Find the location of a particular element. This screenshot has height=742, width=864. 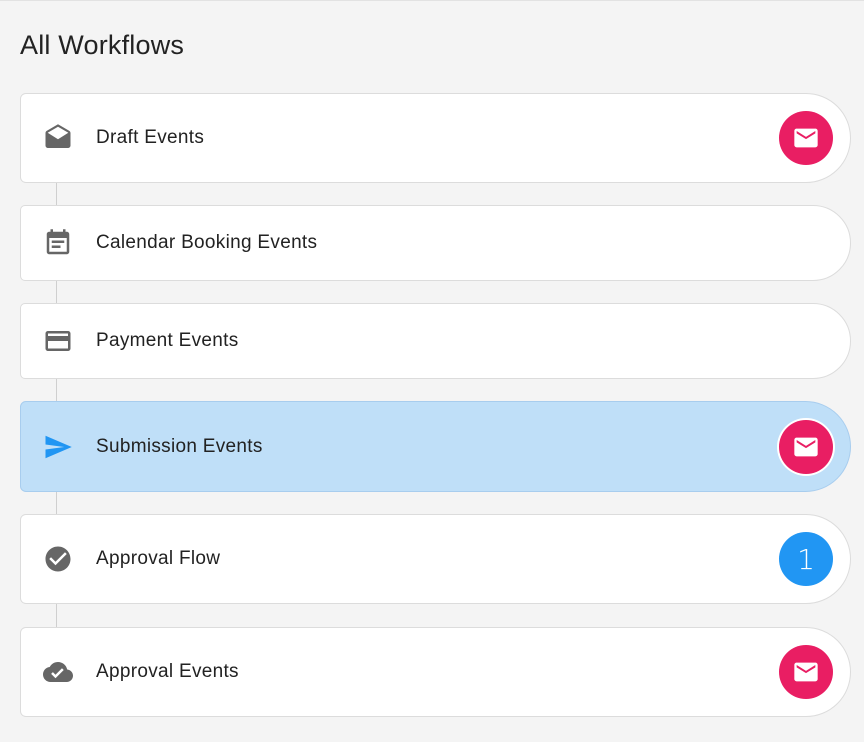

workflow-label: Payment Events is located at coordinates (167, 340).